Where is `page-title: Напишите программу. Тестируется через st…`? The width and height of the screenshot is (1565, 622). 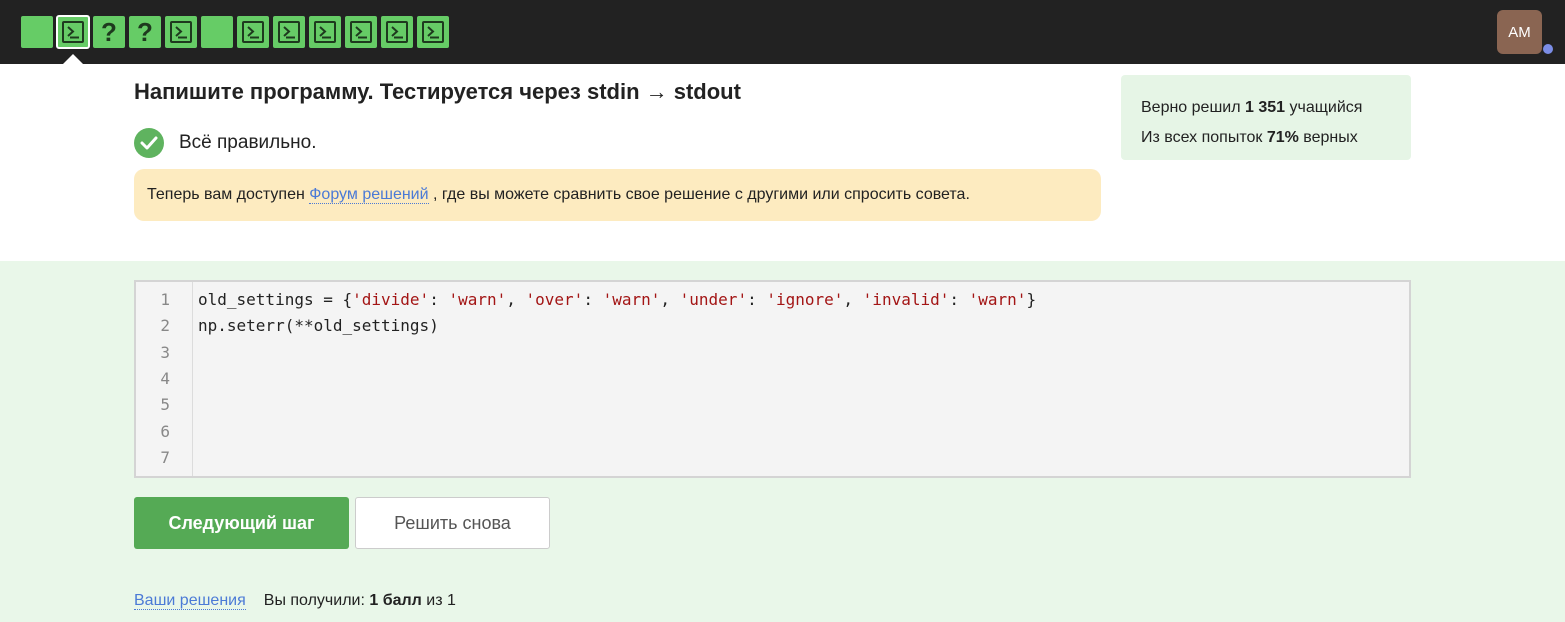
page-title: Напишите программу. Тестируется через st… is located at coordinates (437, 91).